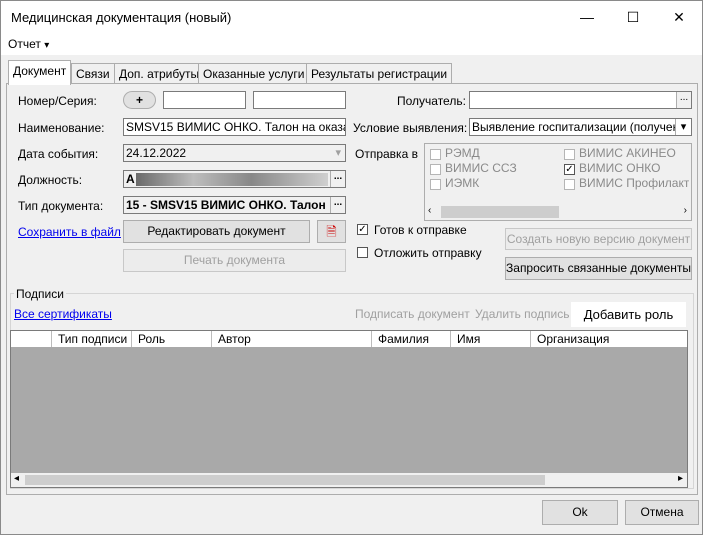 Image resolution: width=703 pixels, height=535 pixels. I want to click on column-header: Имя, so click(490, 339).